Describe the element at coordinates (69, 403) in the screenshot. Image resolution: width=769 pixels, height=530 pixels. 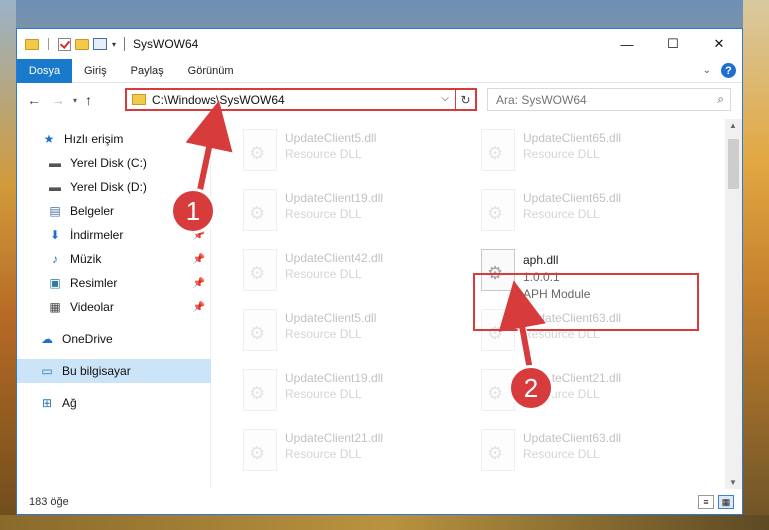
I see `sidebar-item-label: Ağ` at that location.